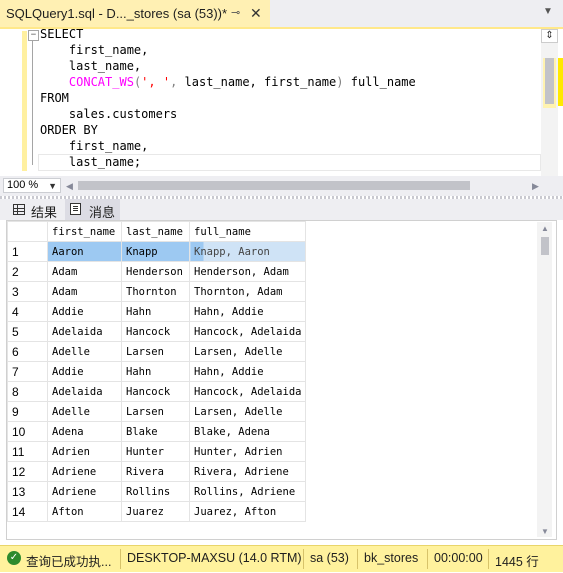 The width and height of the screenshot is (563, 573). I want to click on column-header: first_name, so click(84, 231).